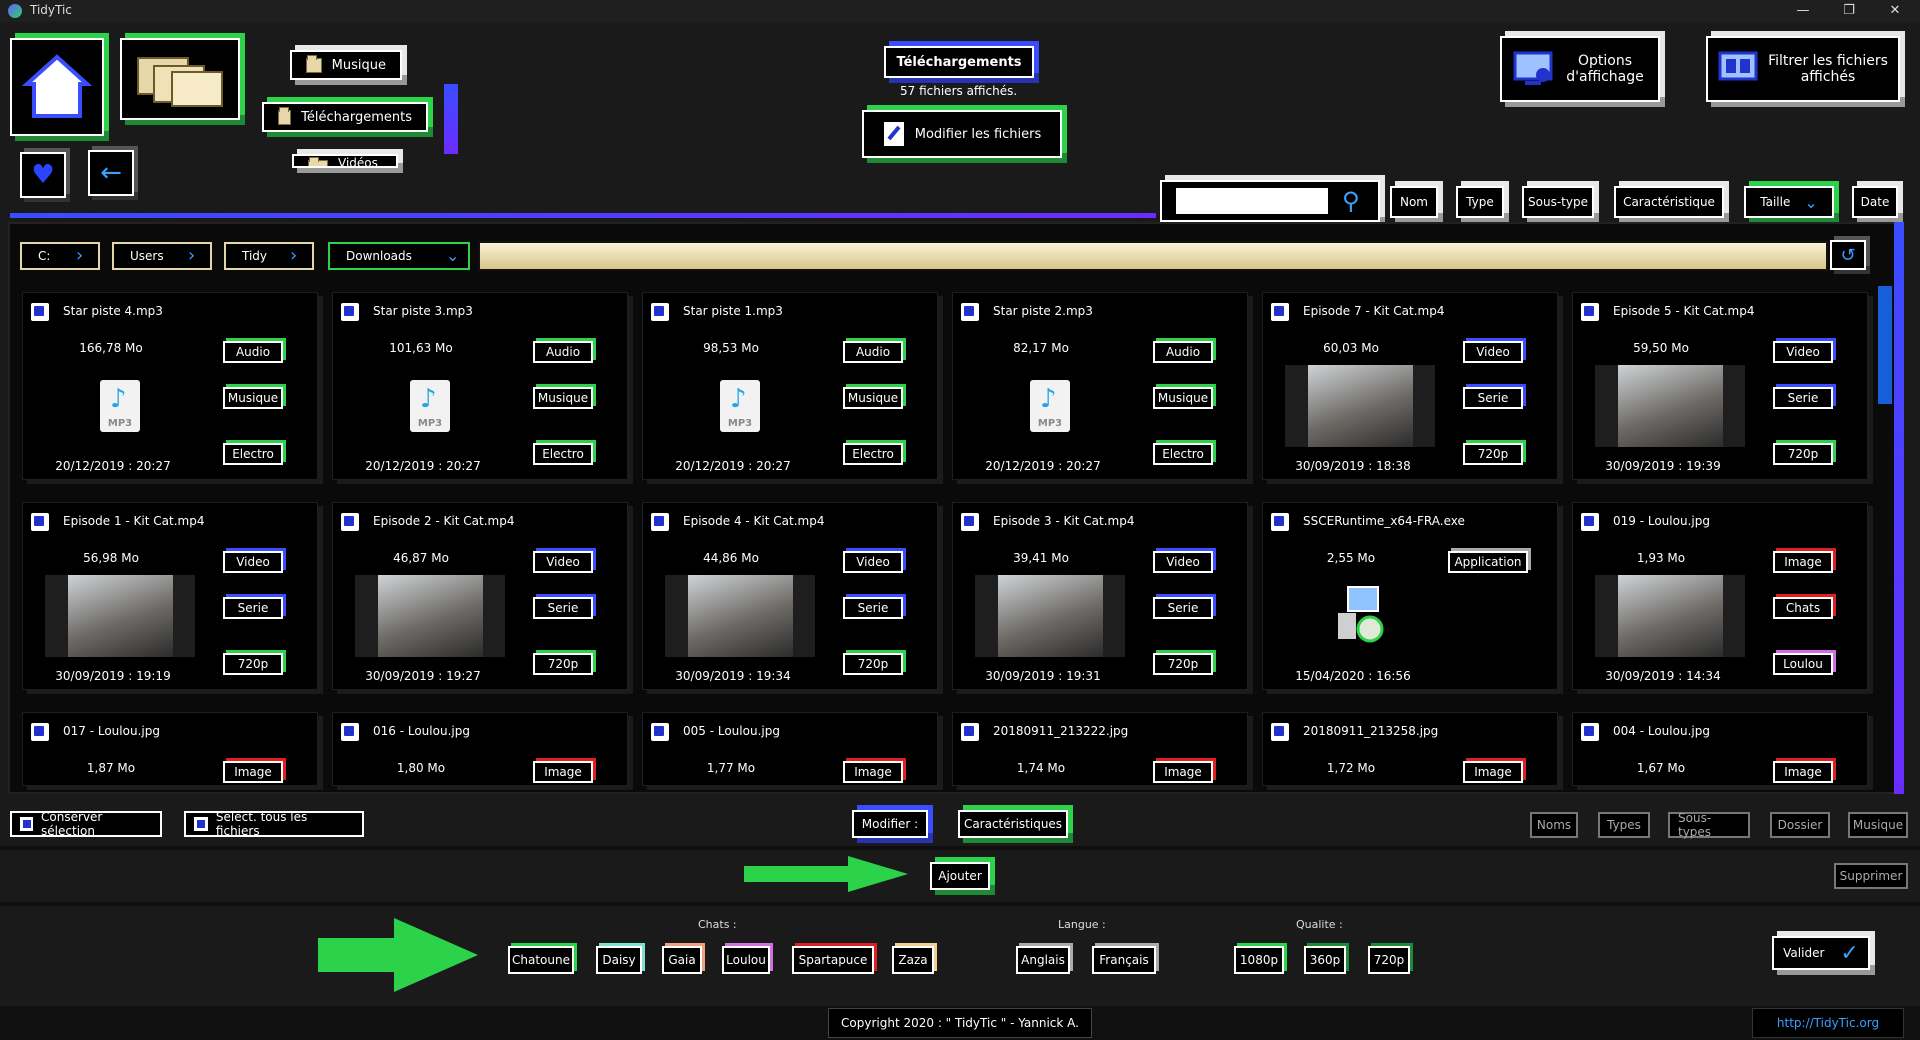 The width and height of the screenshot is (1920, 1040). What do you see at coordinates (1895, 11) in the screenshot?
I see `close-button: ✕` at bounding box center [1895, 11].